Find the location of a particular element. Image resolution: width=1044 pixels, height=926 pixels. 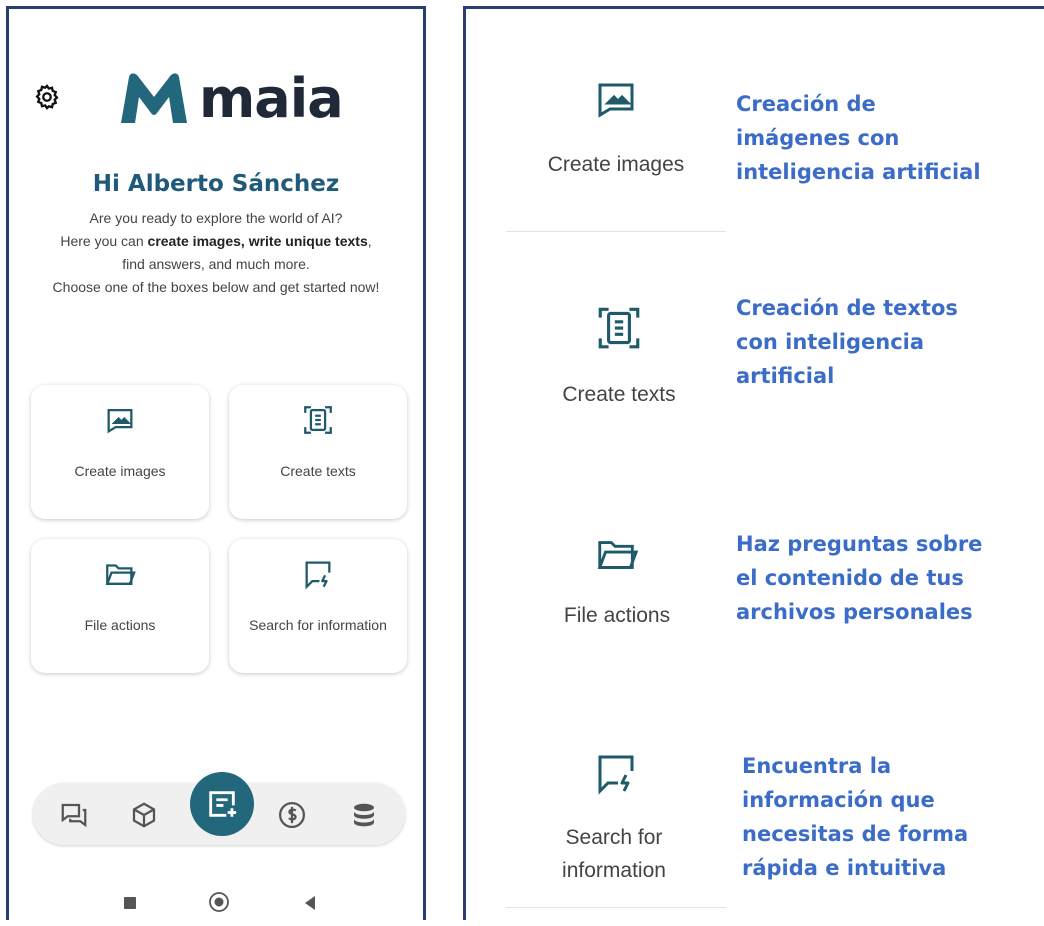

chat-icon is located at coordinates (74, 815).